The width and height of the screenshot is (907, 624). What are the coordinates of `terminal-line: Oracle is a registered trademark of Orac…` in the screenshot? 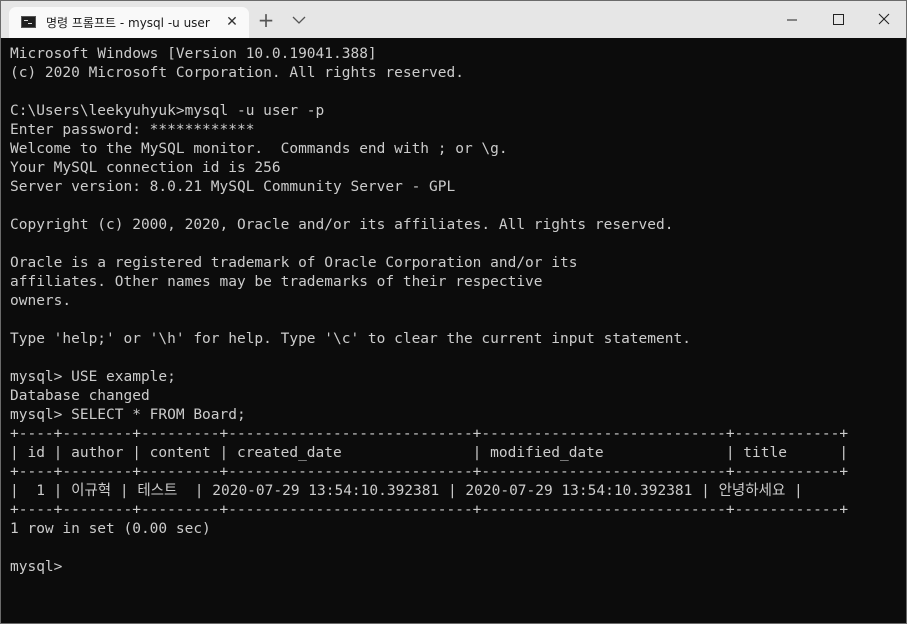 It's located at (294, 263).